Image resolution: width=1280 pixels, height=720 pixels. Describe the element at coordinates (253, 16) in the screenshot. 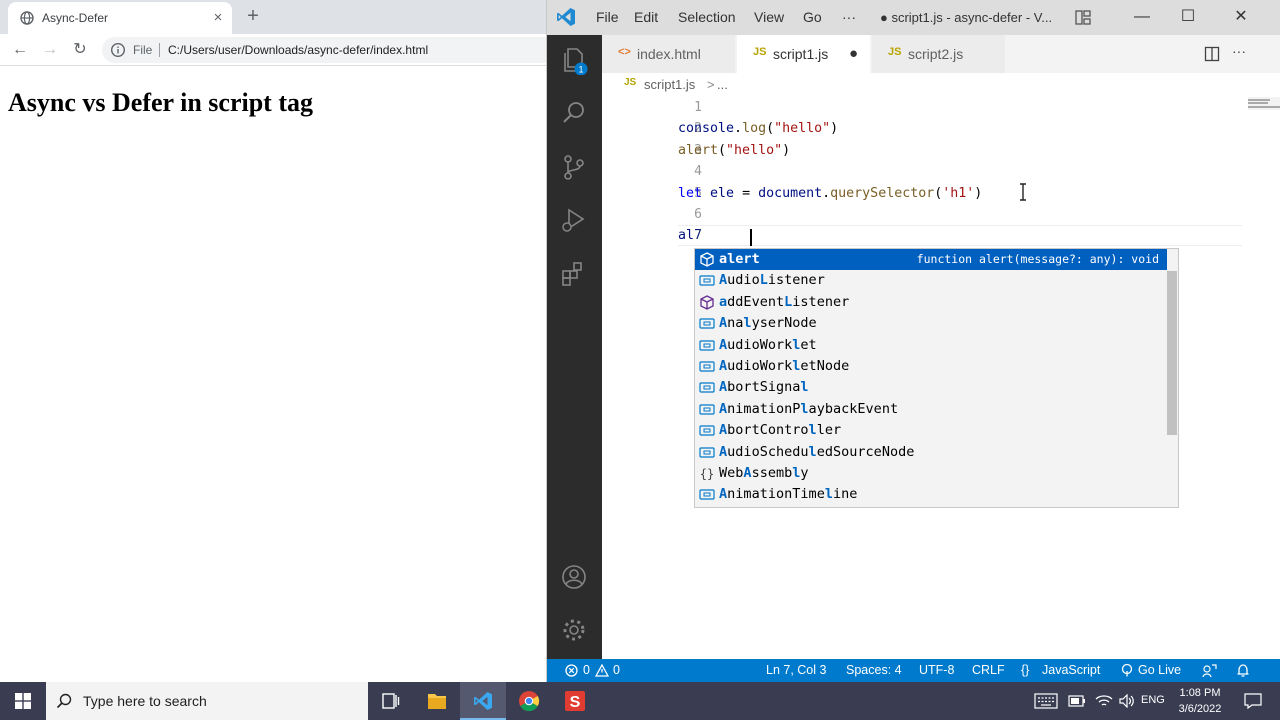

I see `new-tab-button: +` at that location.